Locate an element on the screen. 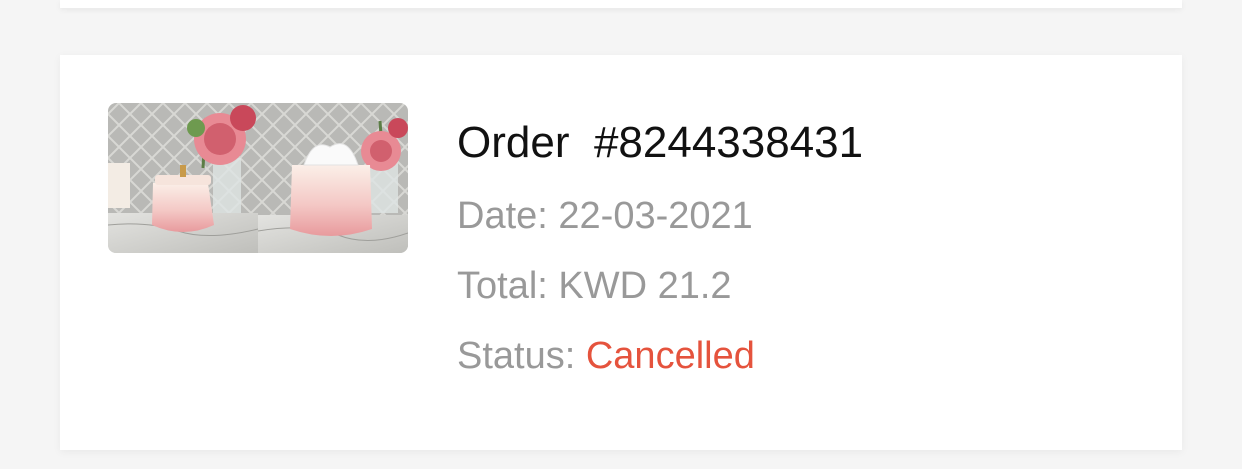  product-thumbnail-icon is located at coordinates (258, 178).